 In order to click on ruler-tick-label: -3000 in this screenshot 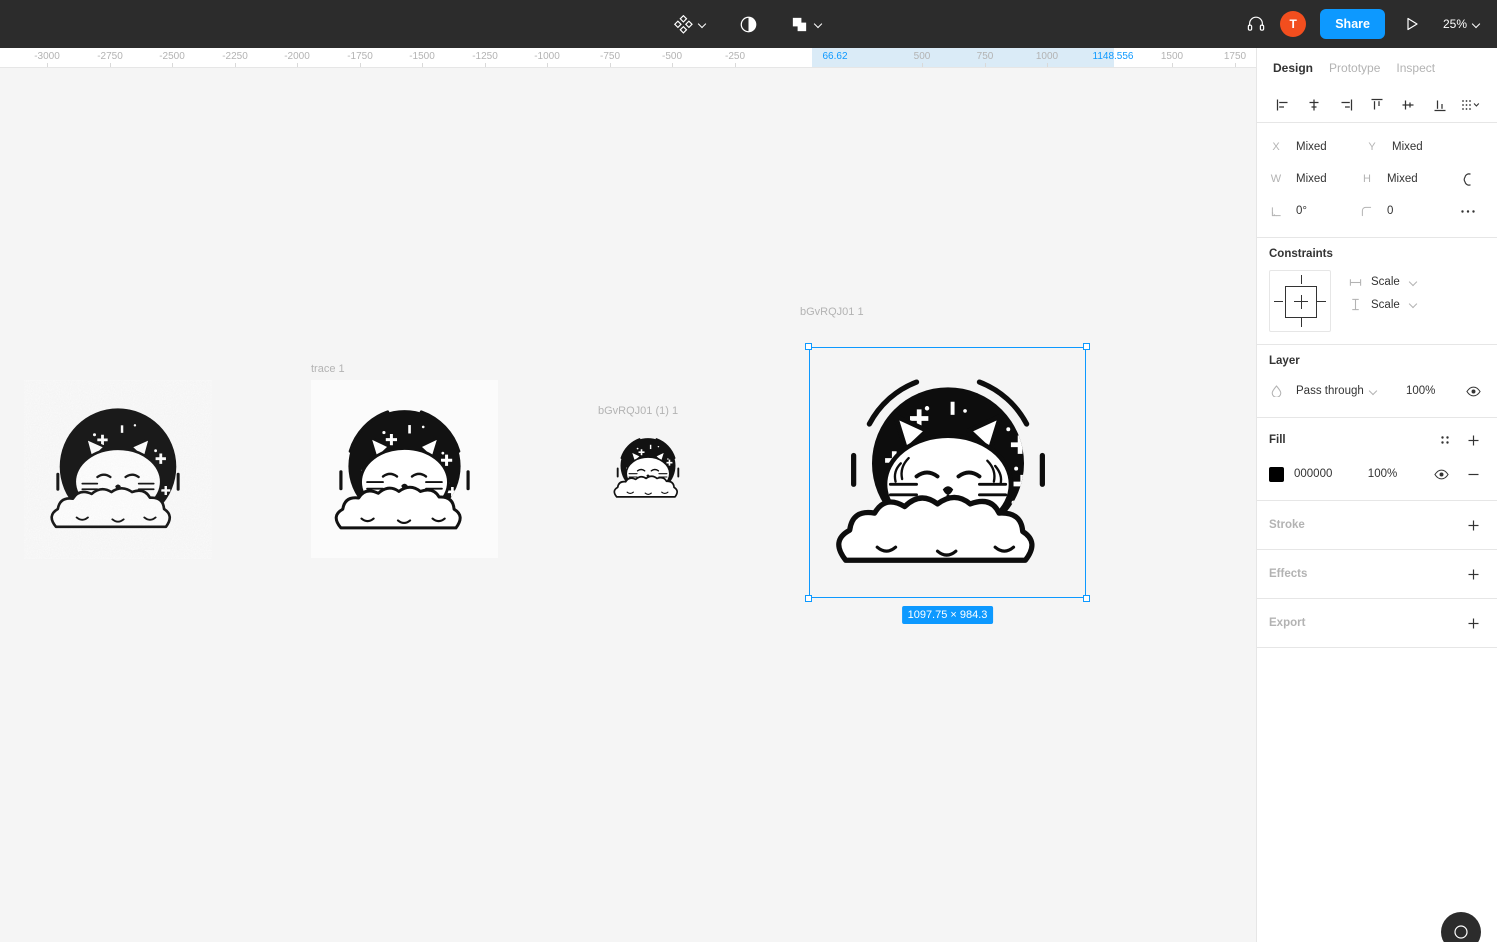, I will do `click(47, 56)`.